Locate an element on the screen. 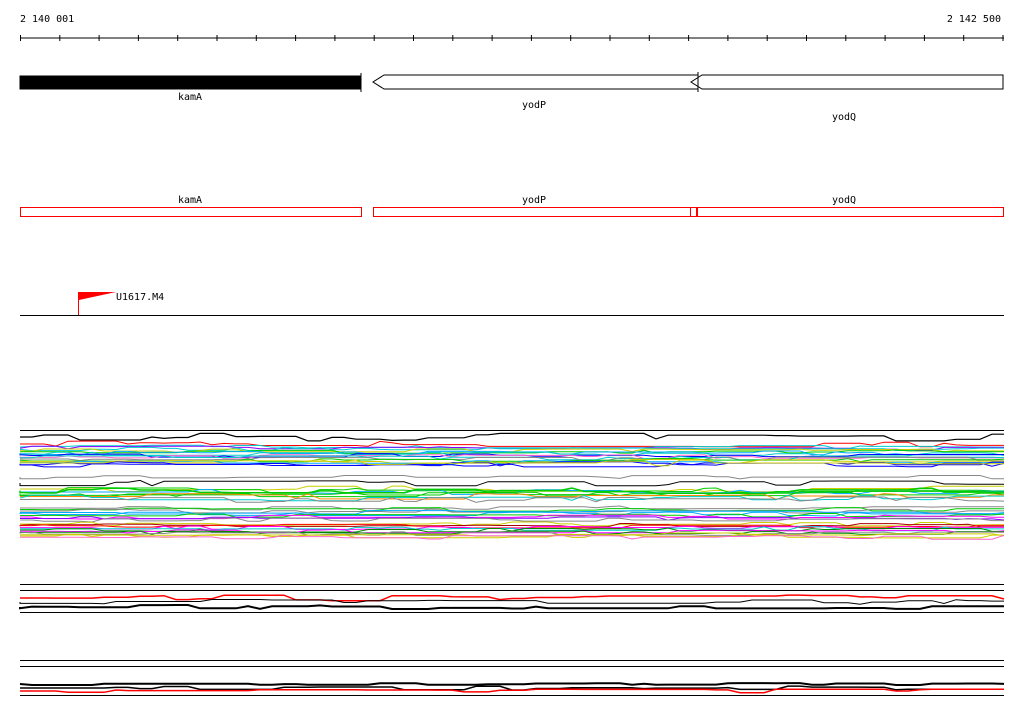  profile-panel-tertiary is located at coordinates (512, 678).